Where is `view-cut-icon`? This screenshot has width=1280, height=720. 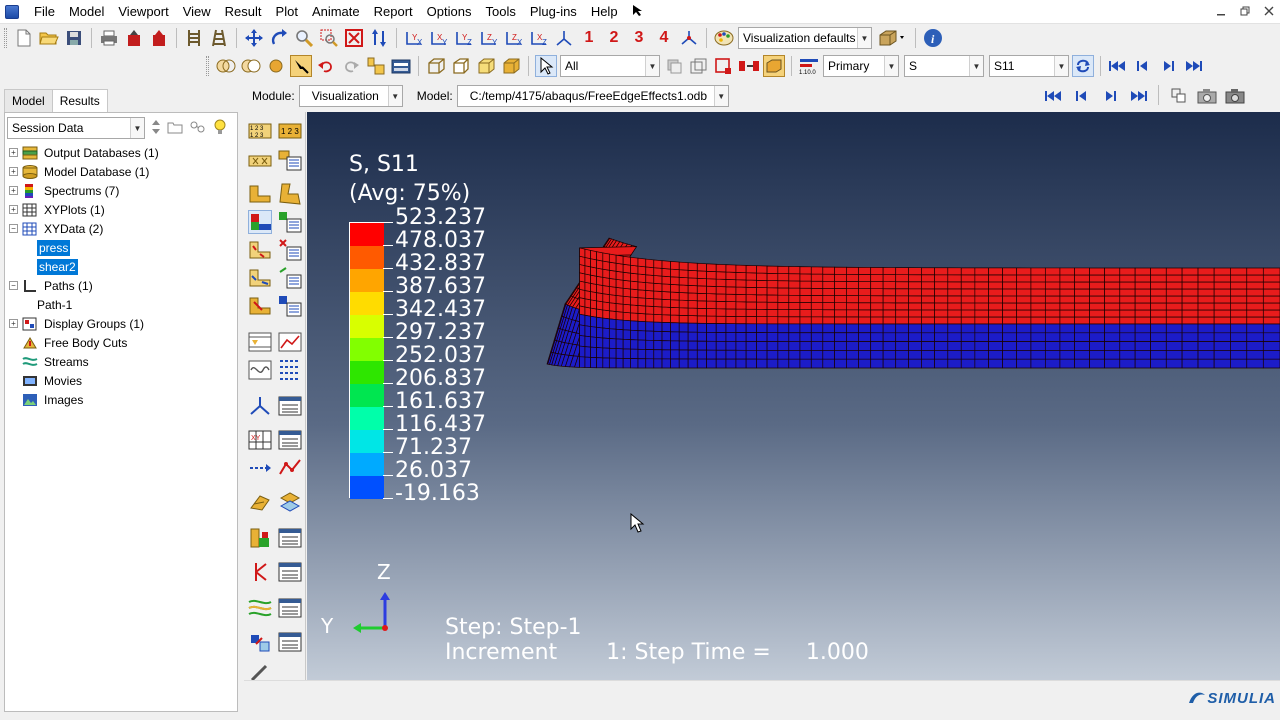
view-cut-icon is located at coordinates (260, 406).